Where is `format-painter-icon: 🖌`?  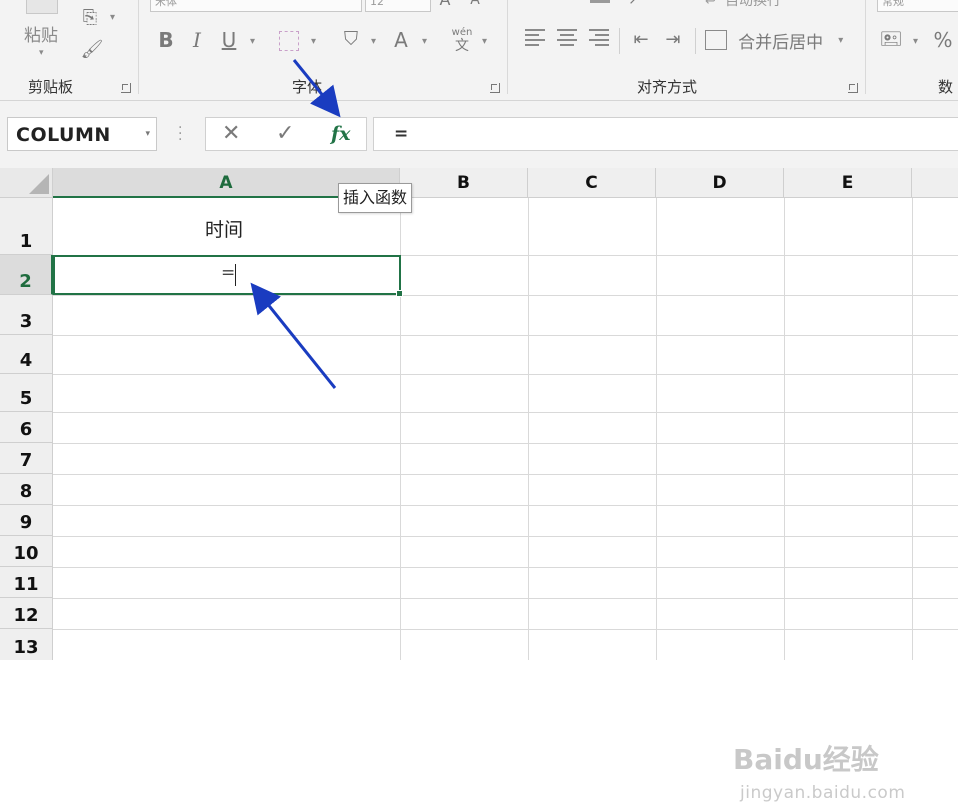 format-painter-icon: 🖌 is located at coordinates (92, 50).